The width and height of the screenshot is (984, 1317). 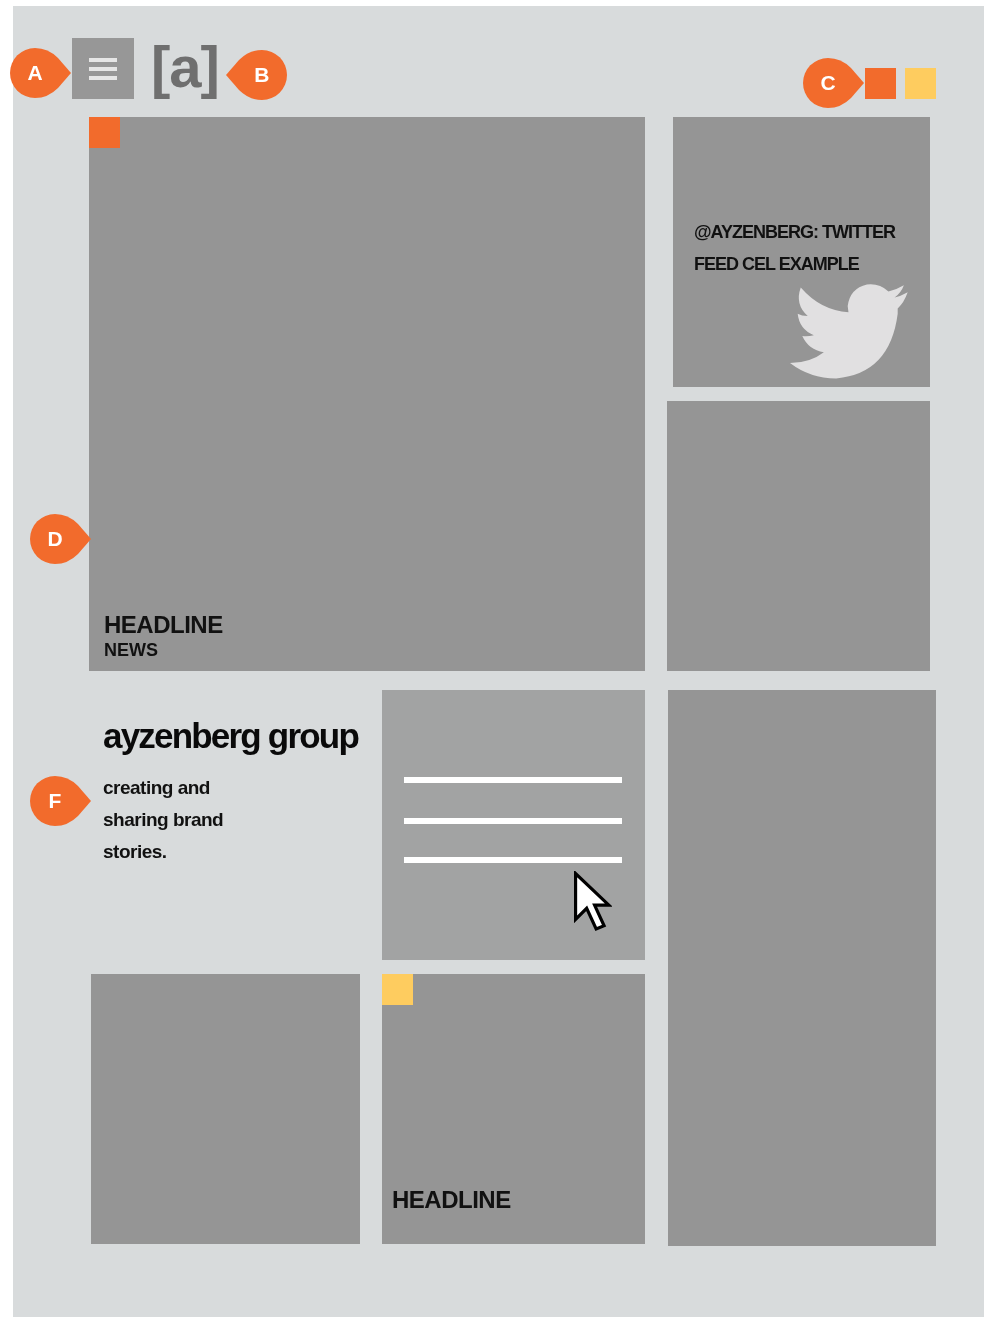 What do you see at coordinates (164, 820) in the screenshot?
I see `tagline: creating and sharing brand stories.` at bounding box center [164, 820].